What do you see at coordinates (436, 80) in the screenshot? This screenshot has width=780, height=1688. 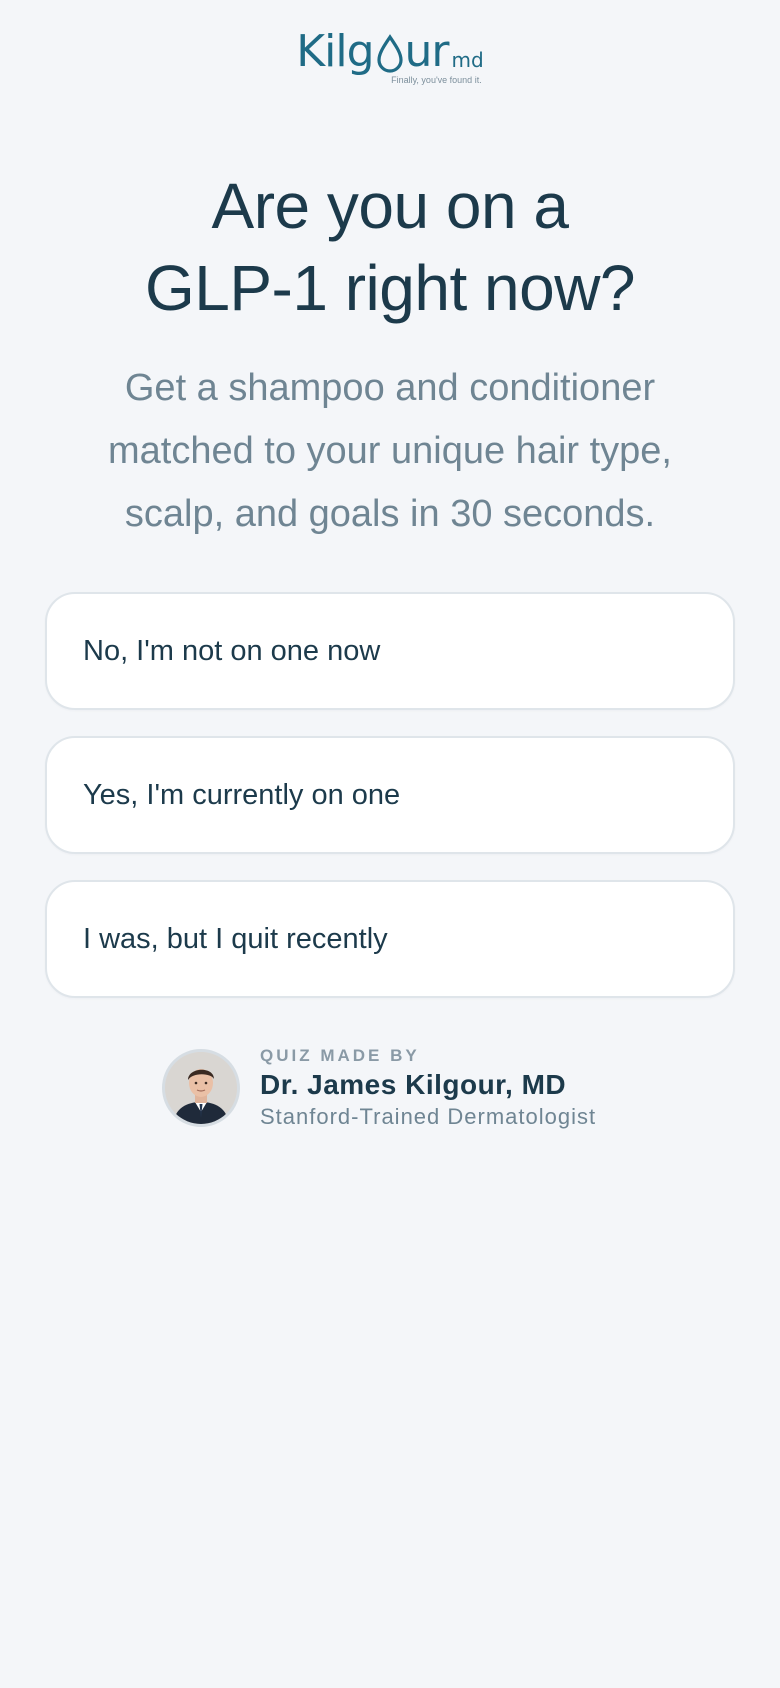 I see `brand-tagline: Finally, you've found it.` at bounding box center [436, 80].